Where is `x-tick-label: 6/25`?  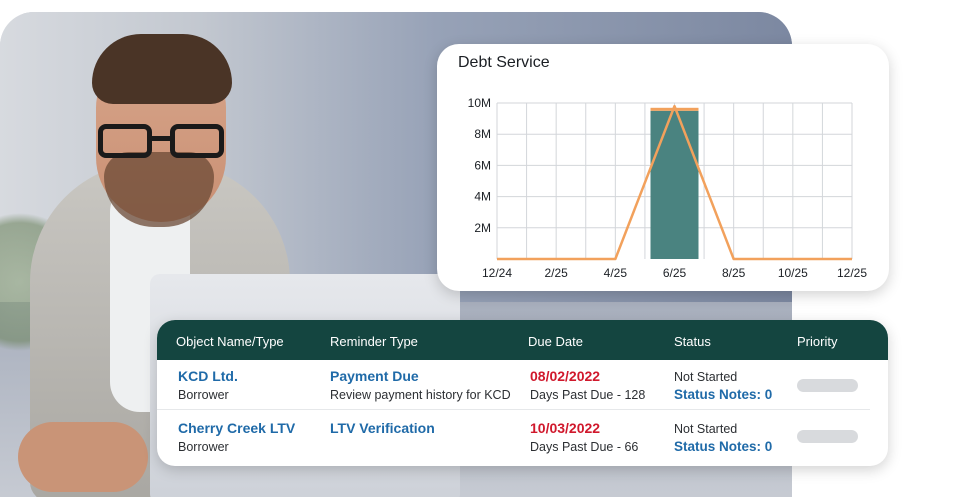 x-tick-label: 6/25 is located at coordinates (675, 273).